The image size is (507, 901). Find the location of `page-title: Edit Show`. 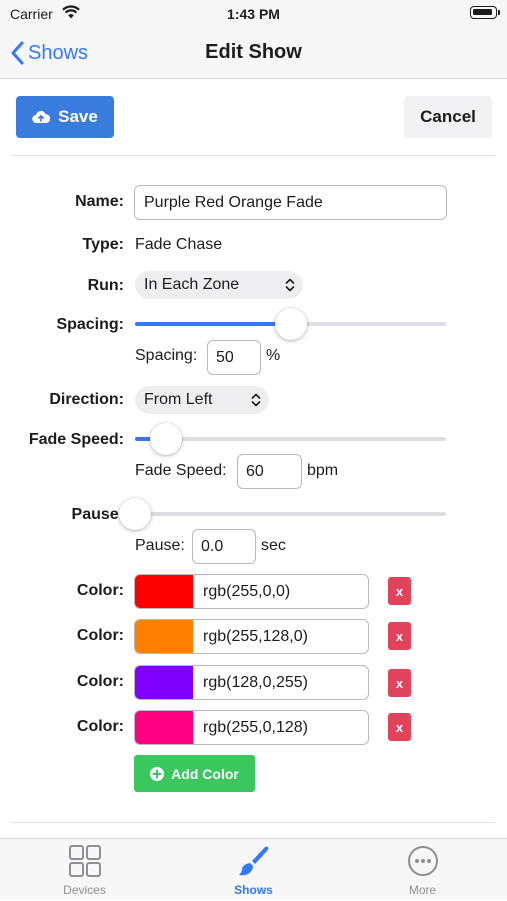

page-title: Edit Show is located at coordinates (253, 52).